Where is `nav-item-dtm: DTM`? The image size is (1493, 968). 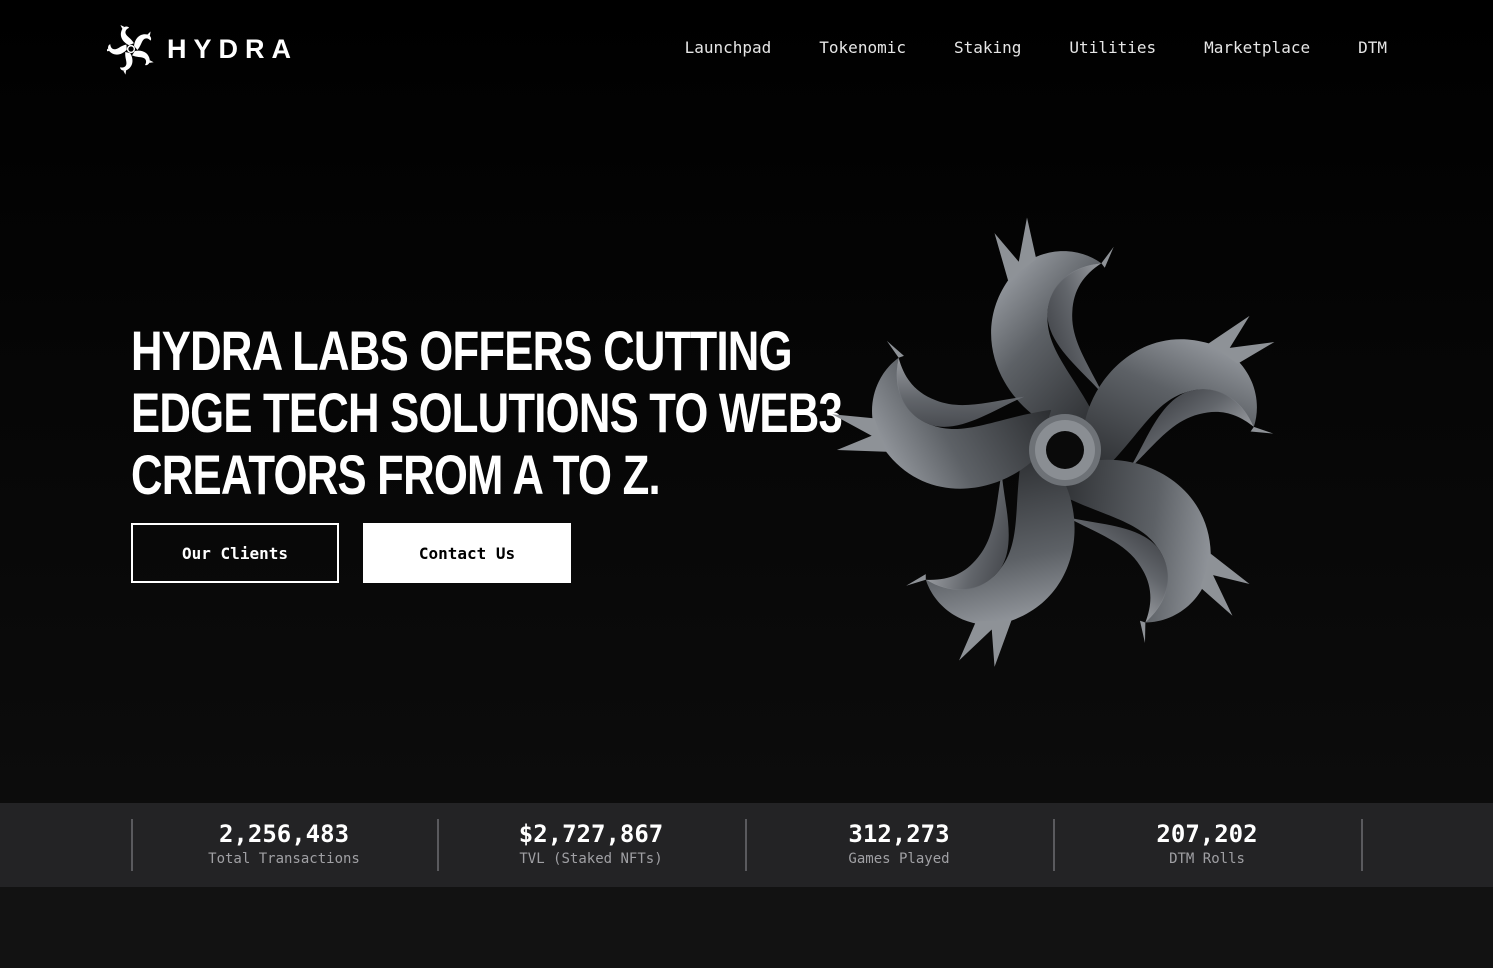 nav-item-dtm: DTM is located at coordinates (1372, 47).